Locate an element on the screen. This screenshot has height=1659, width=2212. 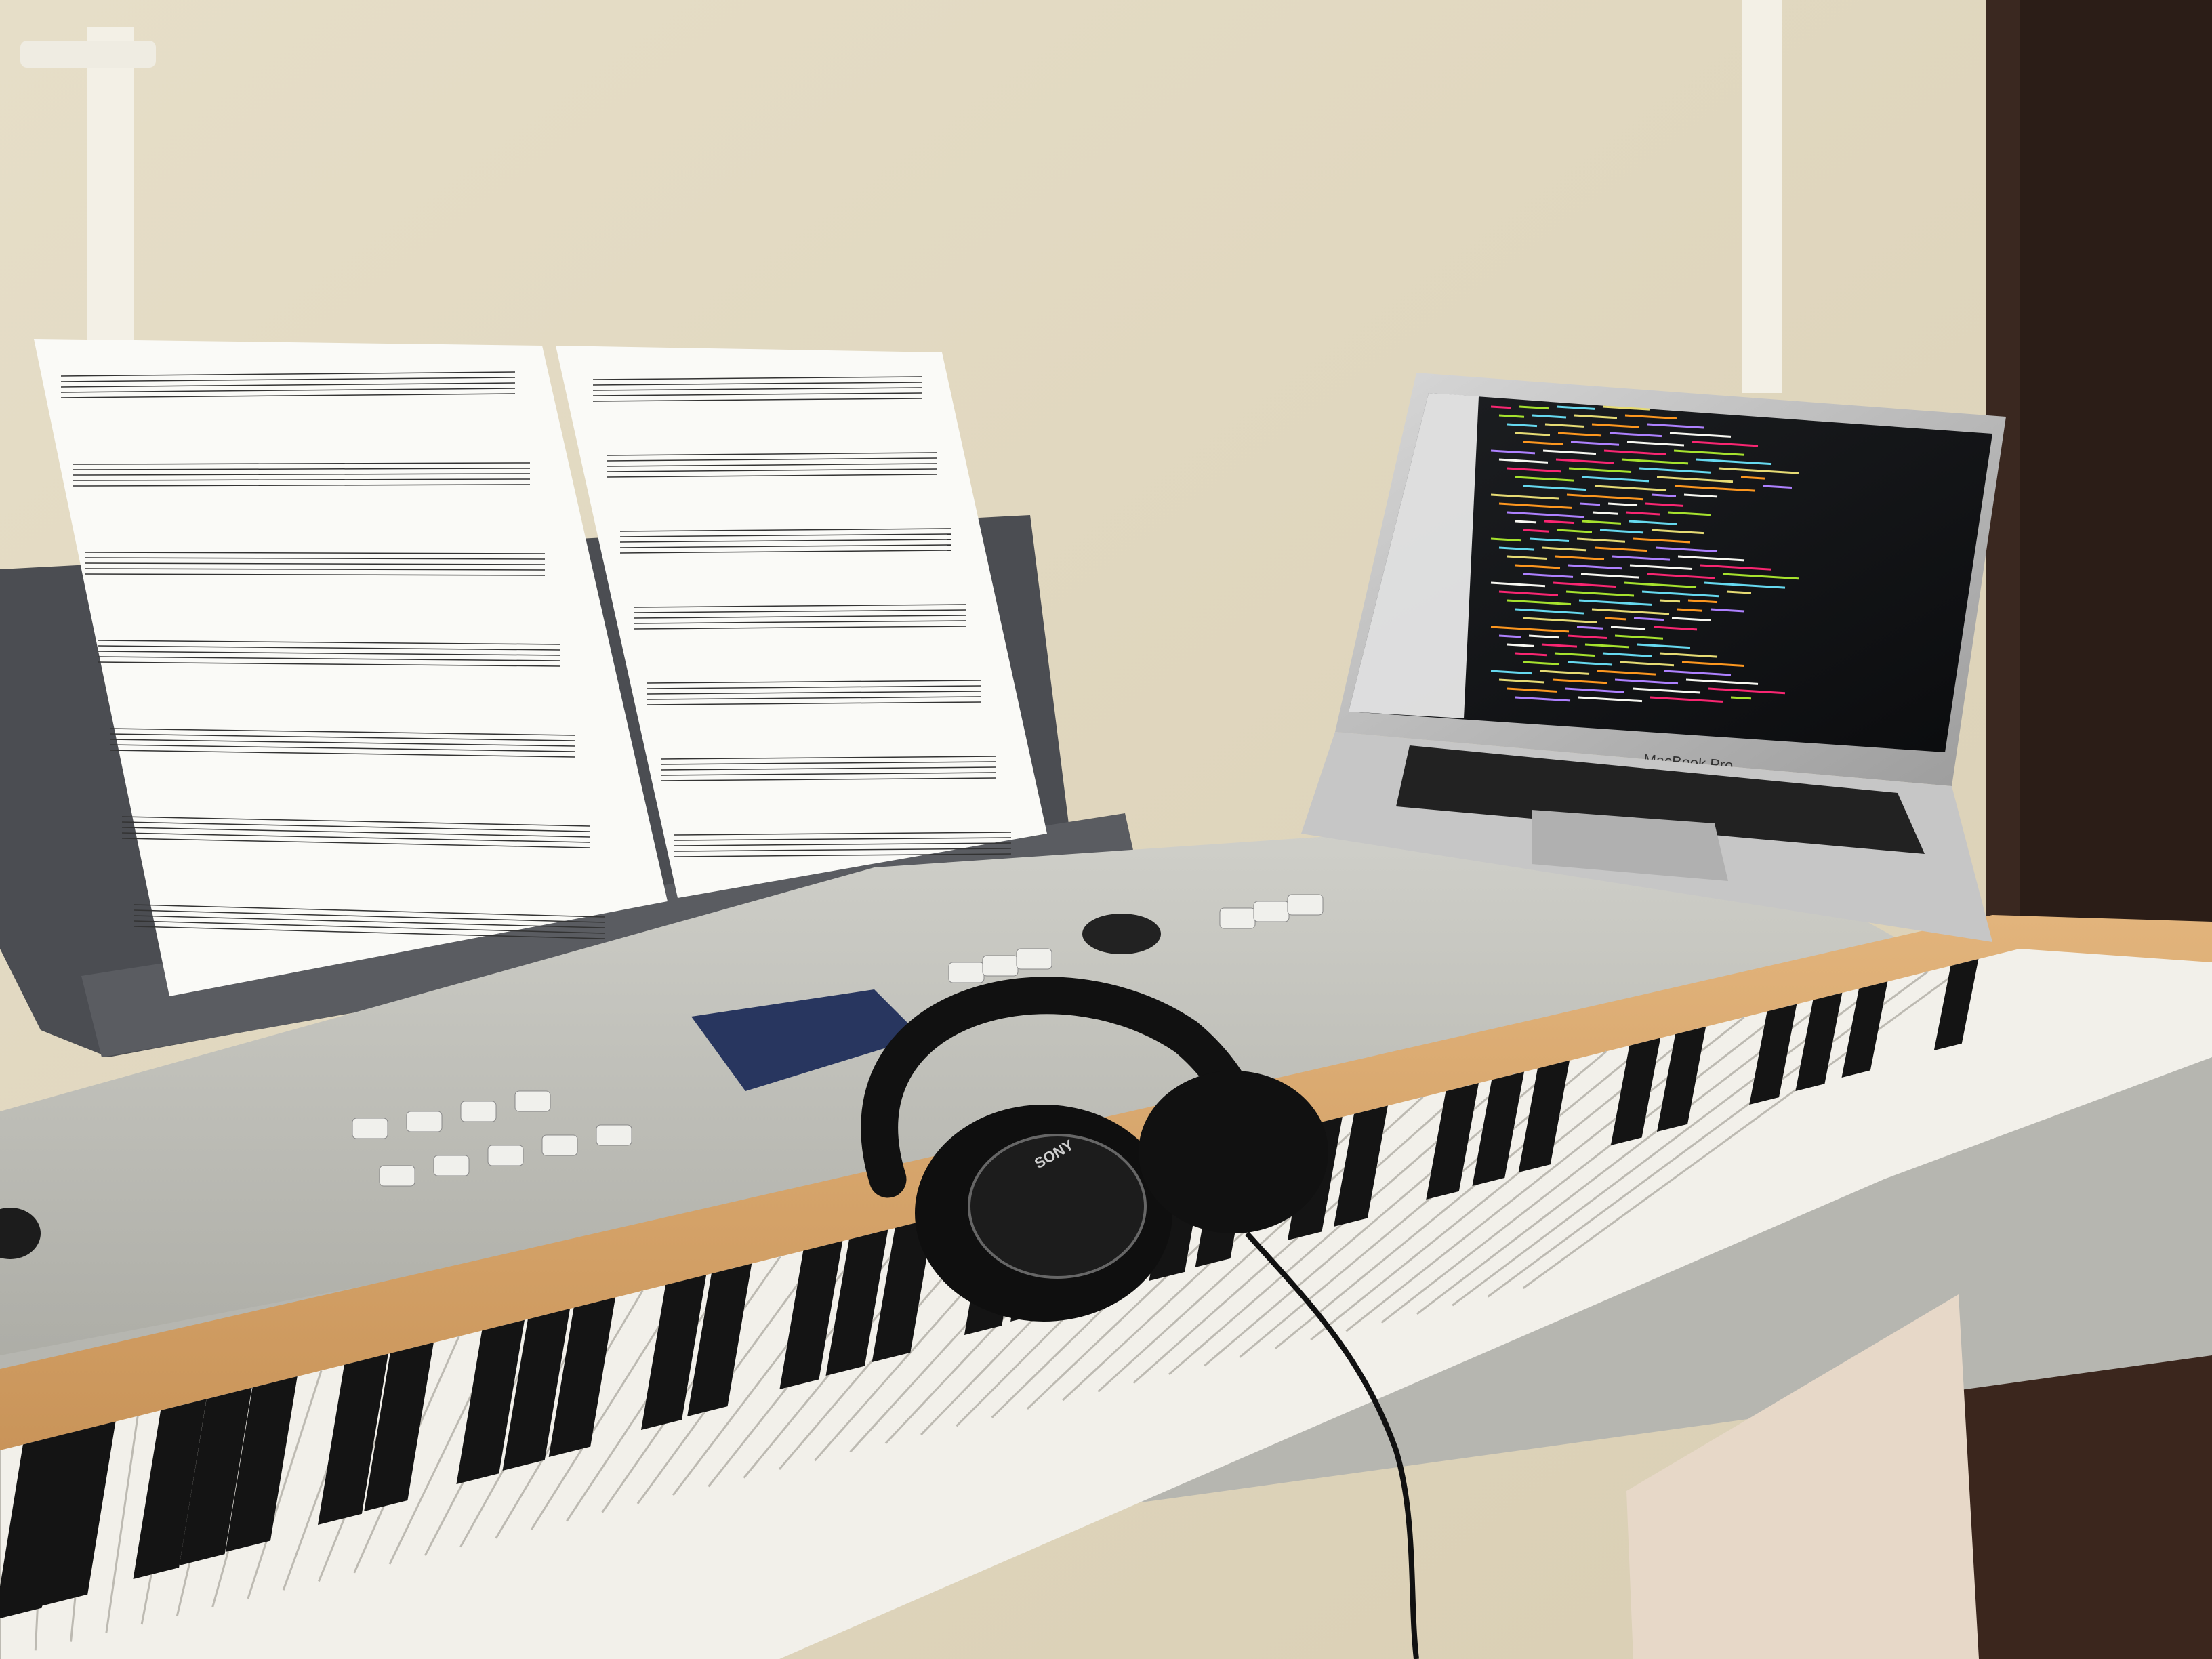
wall-pipe-bracket is located at coordinates (88, 55).